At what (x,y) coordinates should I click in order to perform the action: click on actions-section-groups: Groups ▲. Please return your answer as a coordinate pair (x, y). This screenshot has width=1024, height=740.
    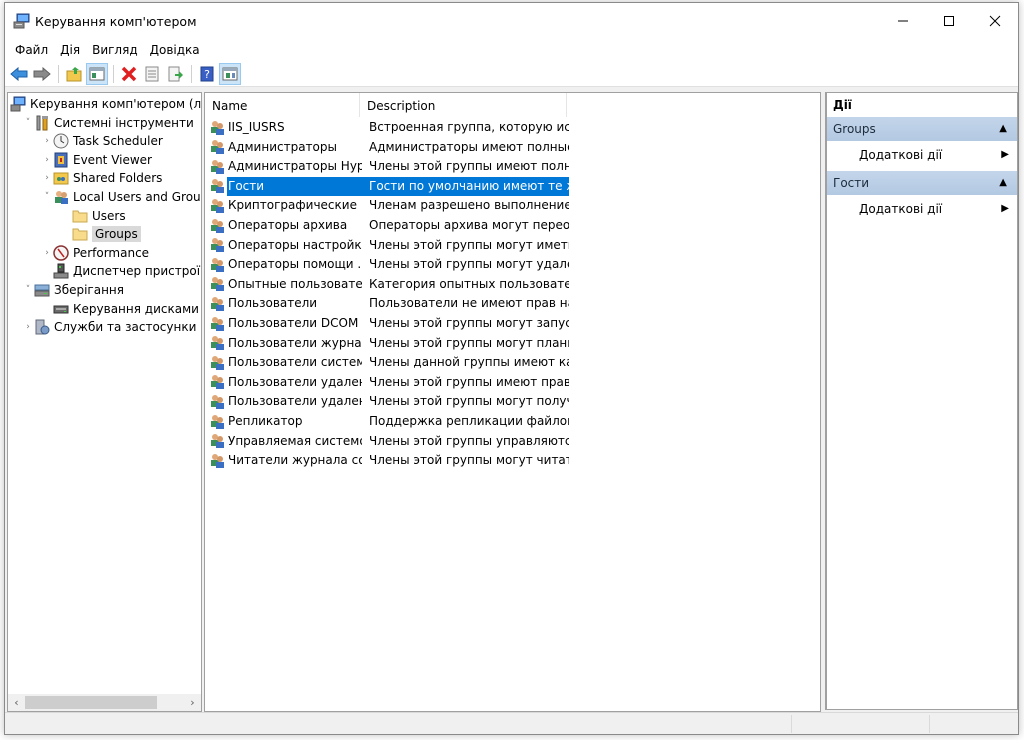
    Looking at the image, I should click on (922, 129).